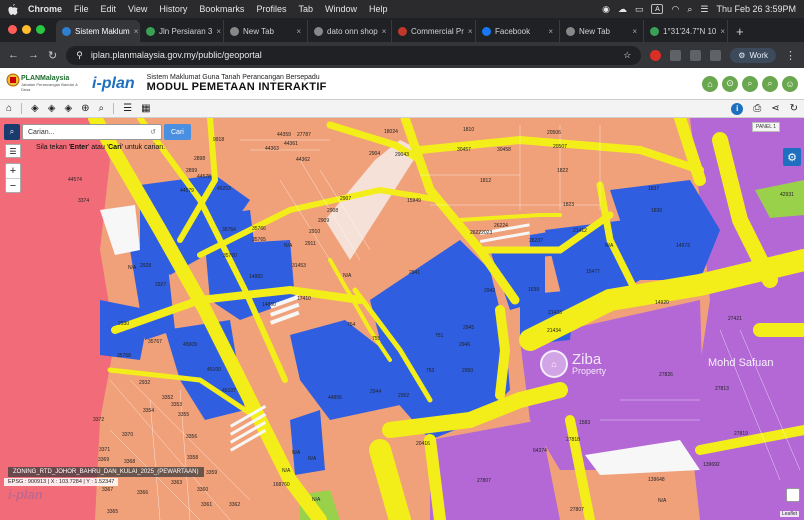 The height and width of the screenshot is (520, 804). I want to click on user-icon: ☺, so click(790, 83).